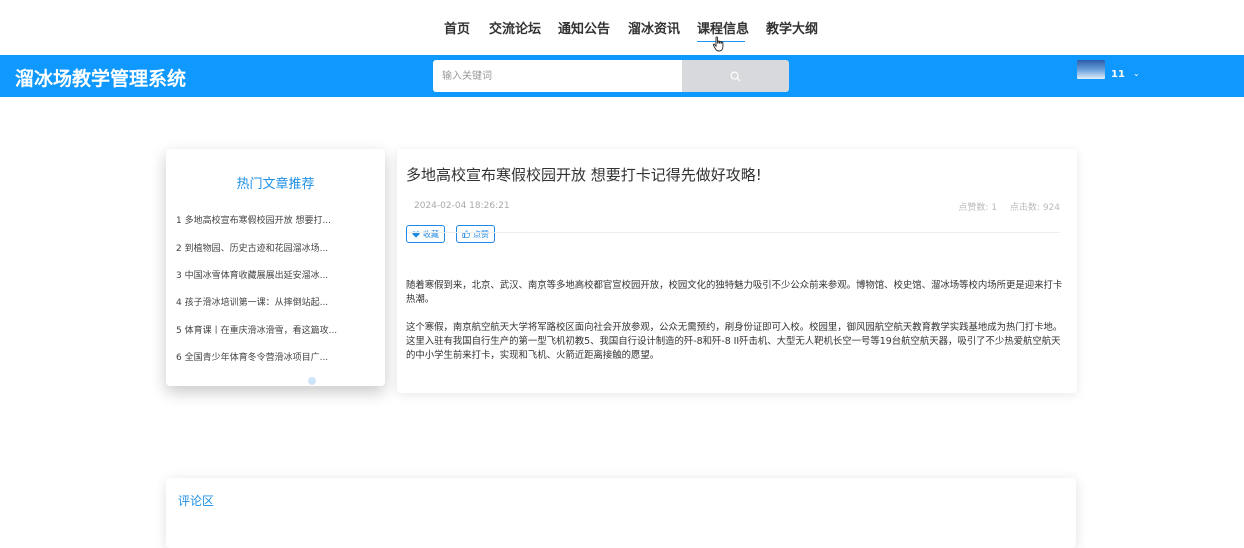 The image size is (1244, 548). I want to click on favorite-label: 收藏, so click(431, 234).